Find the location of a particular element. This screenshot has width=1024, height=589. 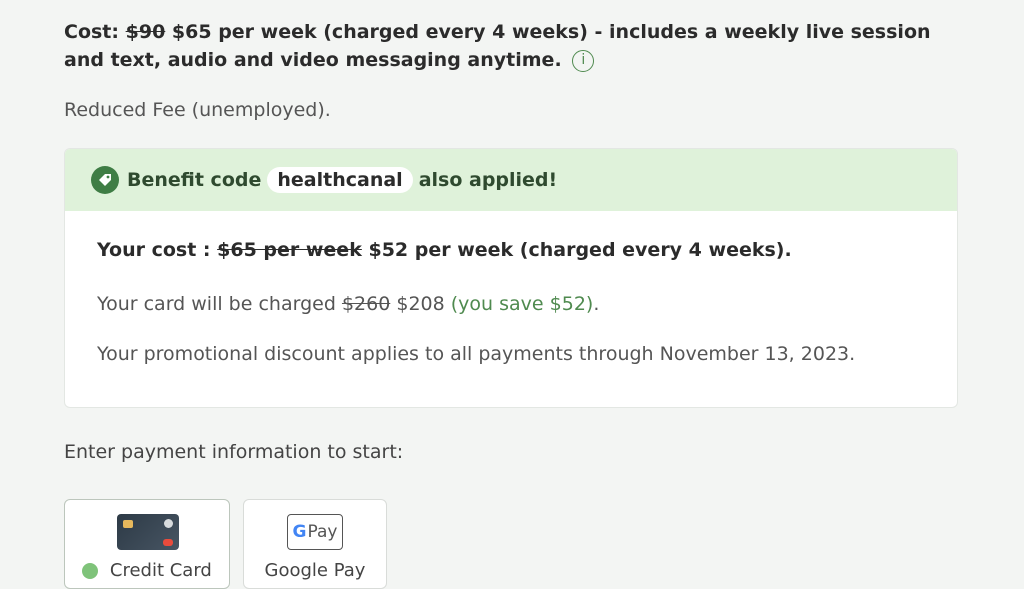

google-pay-badge-text: Pay is located at coordinates (322, 532).